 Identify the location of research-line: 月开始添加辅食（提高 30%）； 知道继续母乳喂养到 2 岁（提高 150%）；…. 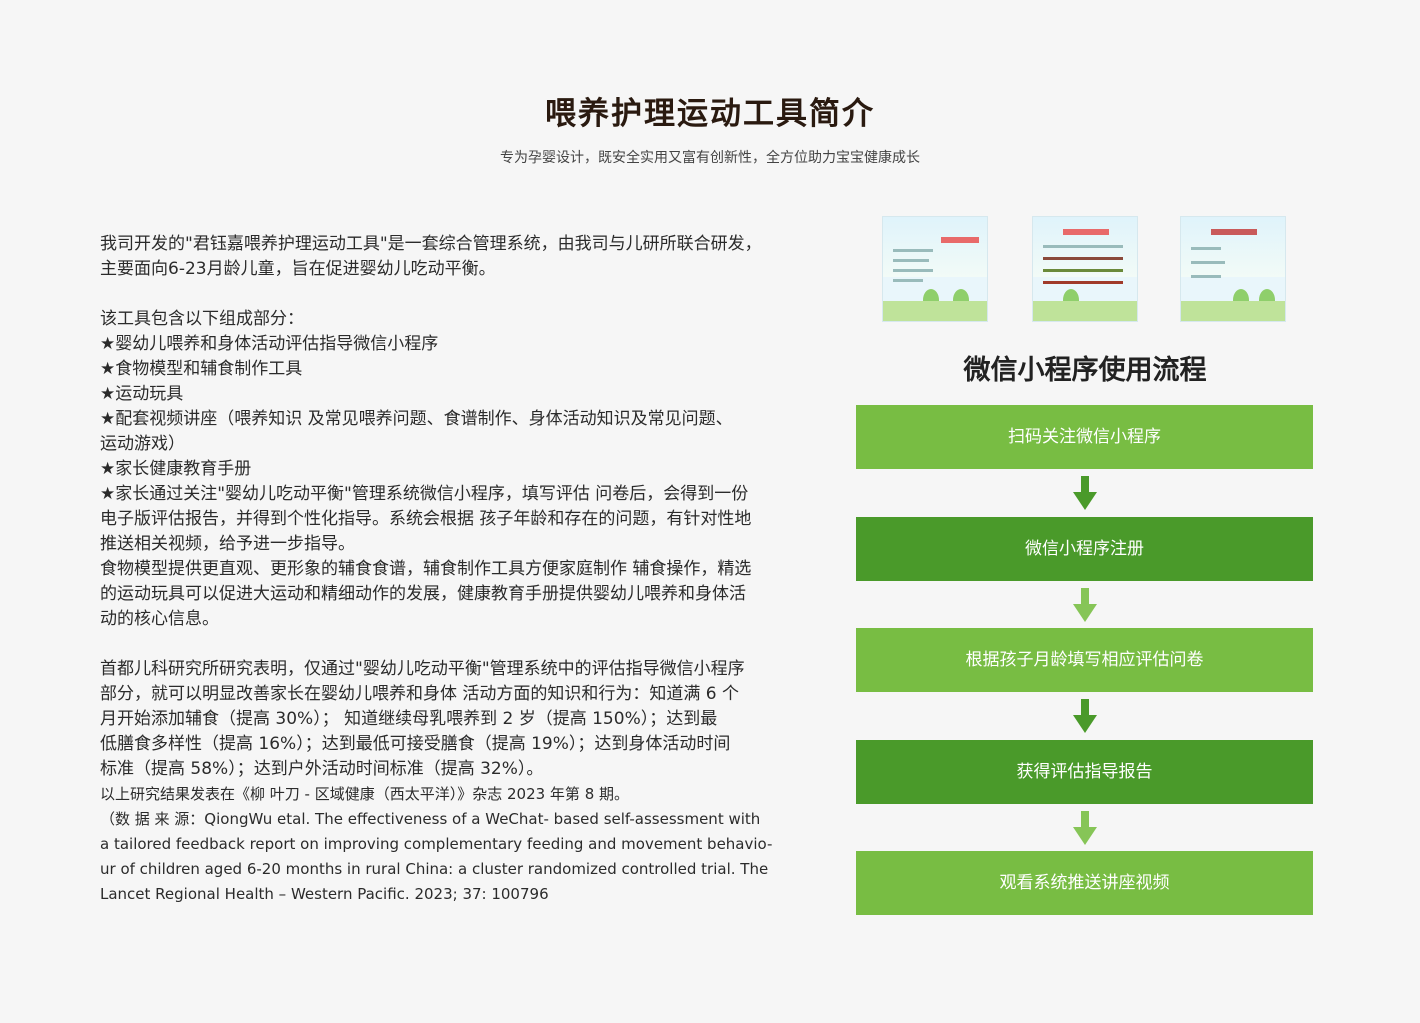
(409, 719).